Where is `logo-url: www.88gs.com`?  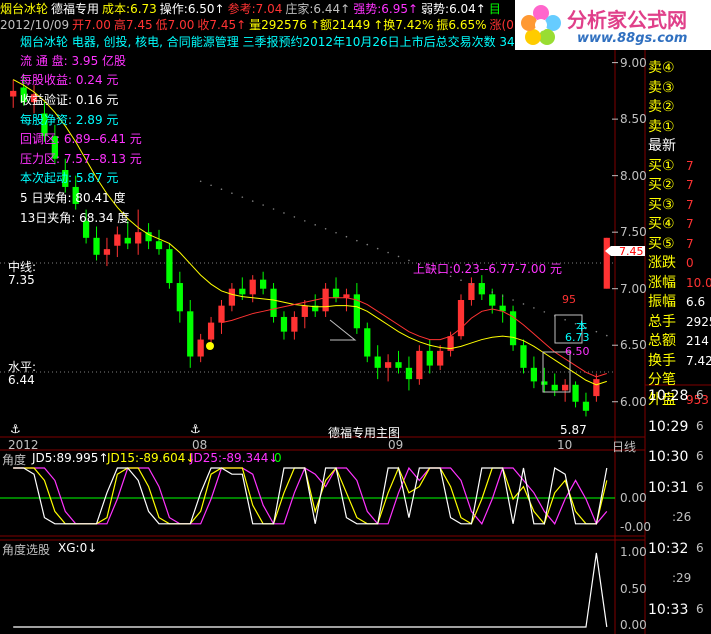 logo-url: www.88gs.com is located at coordinates (632, 38).